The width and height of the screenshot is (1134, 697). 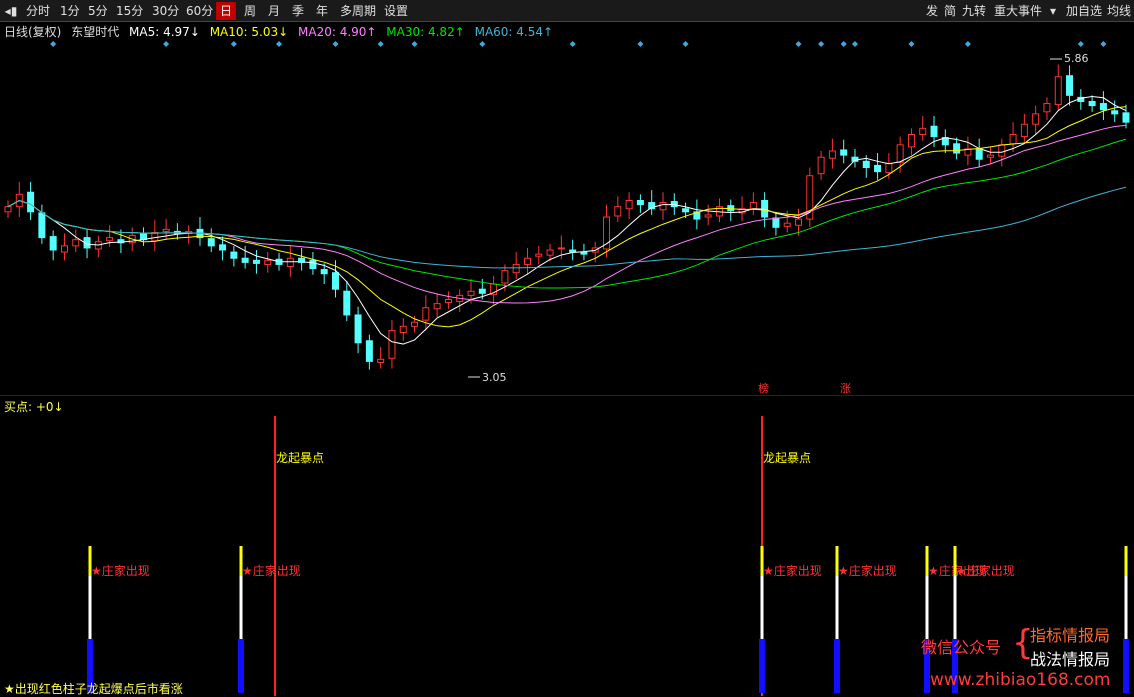 I want to click on event-marker-zhang: 涨, so click(x=845, y=388).